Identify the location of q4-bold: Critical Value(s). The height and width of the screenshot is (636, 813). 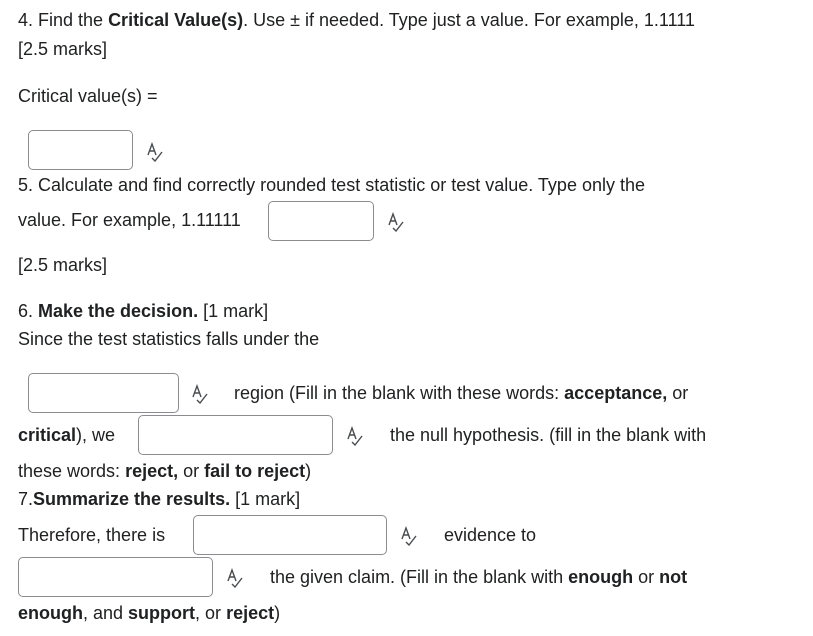
(176, 20).